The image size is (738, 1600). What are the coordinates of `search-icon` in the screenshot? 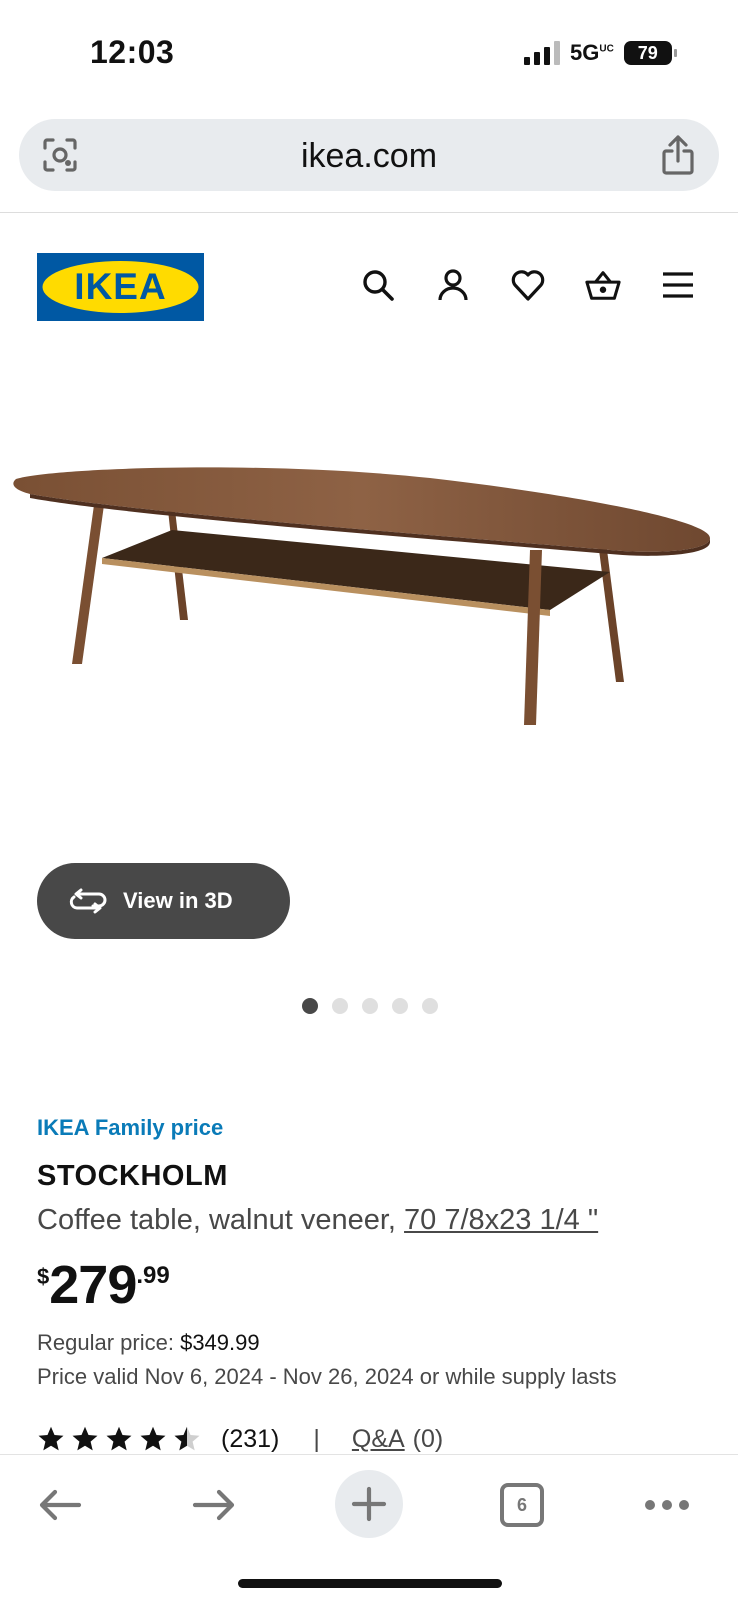 It's located at (378, 285).